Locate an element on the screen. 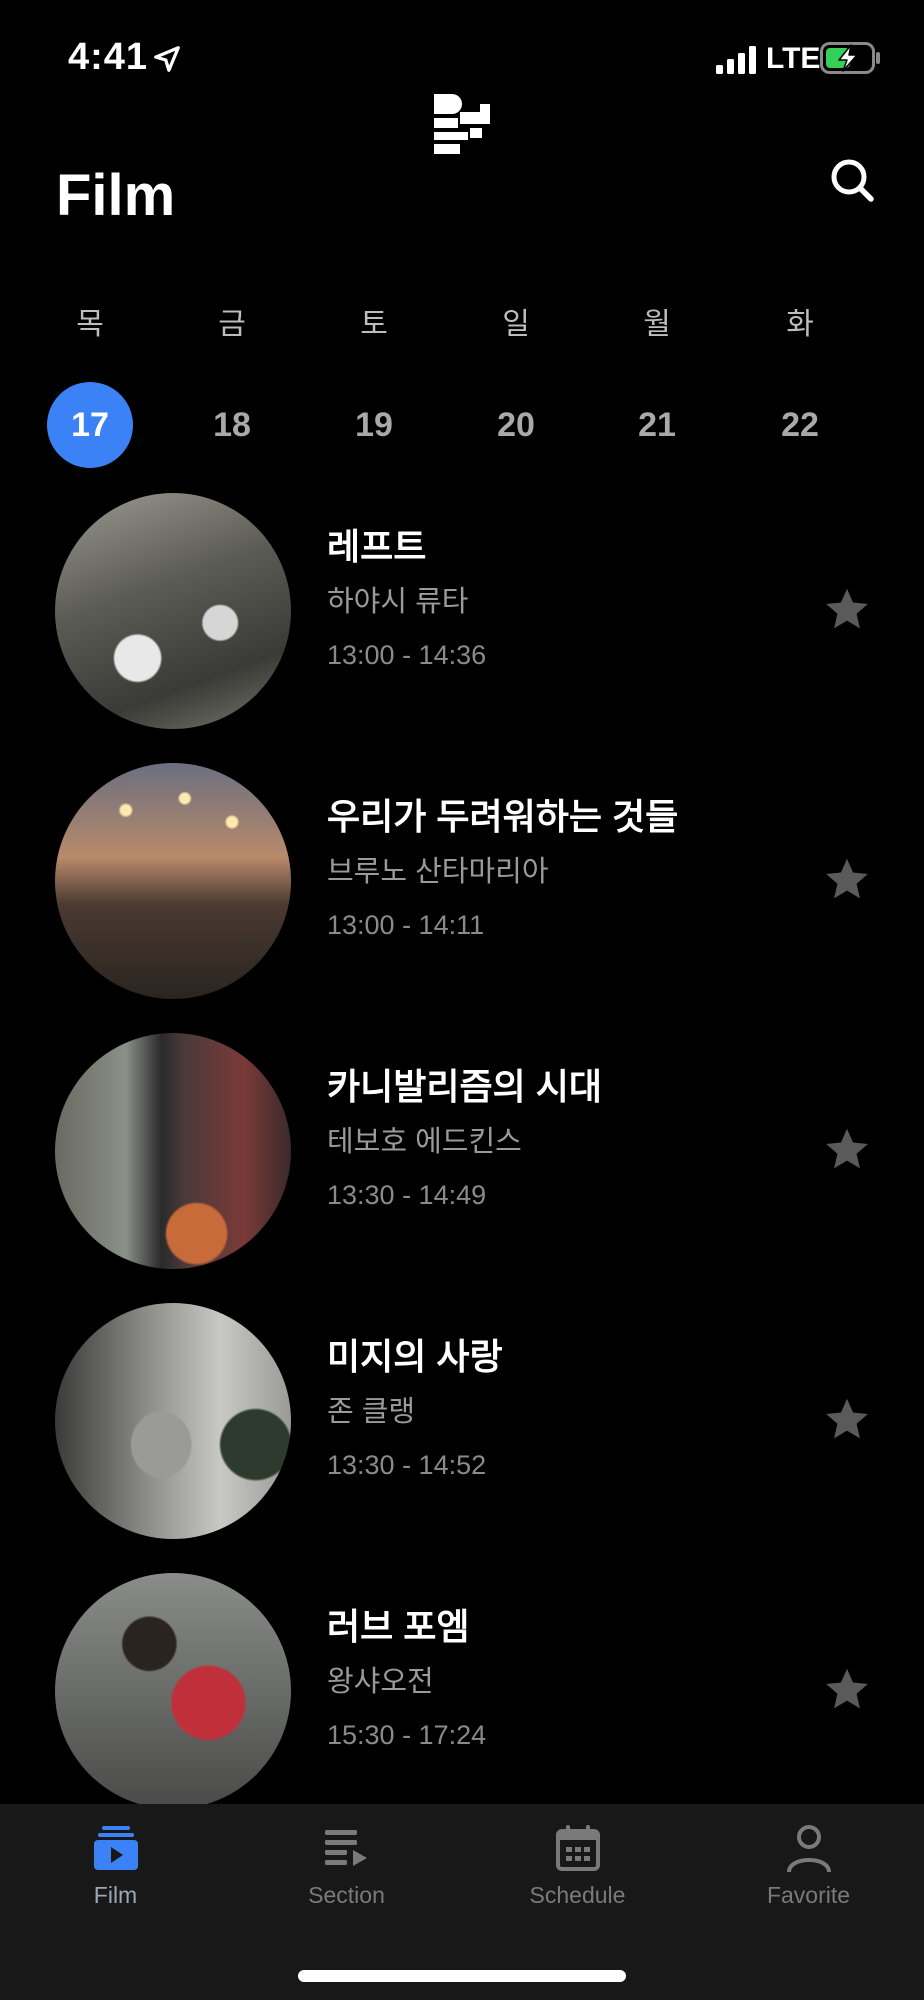 This screenshot has height=2000, width=924. weekday-label: 목 is located at coordinates (90, 324).